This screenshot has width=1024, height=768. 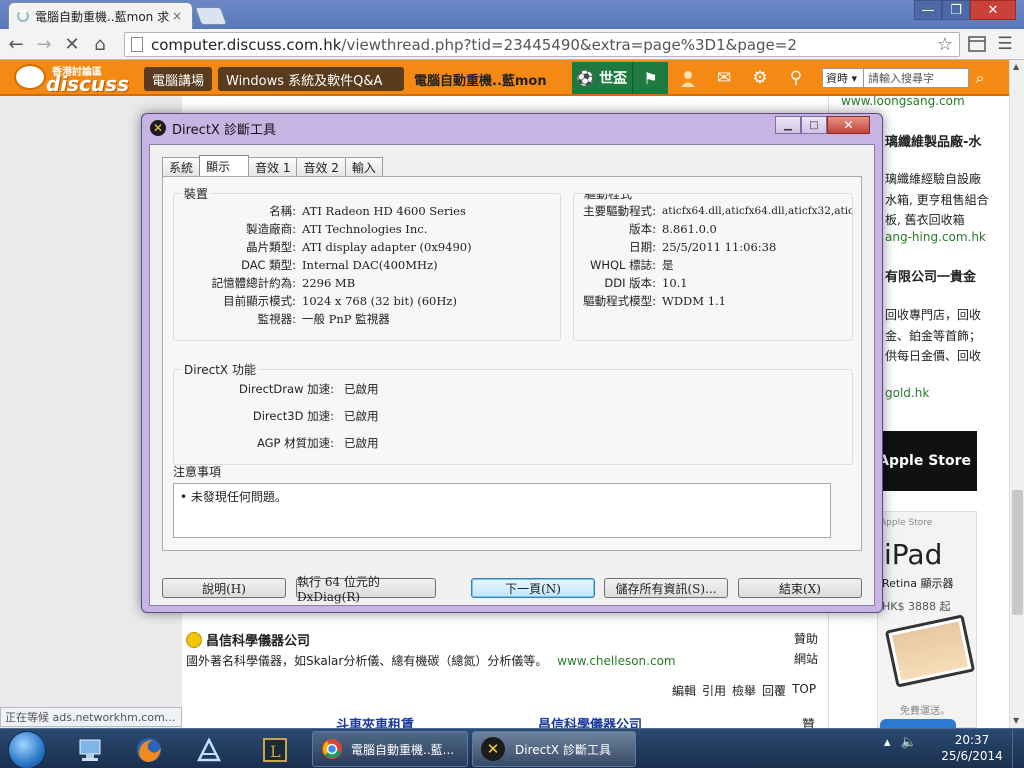 What do you see at coordinates (100, 44) in the screenshot?
I see `home-button: ⌂` at bounding box center [100, 44].